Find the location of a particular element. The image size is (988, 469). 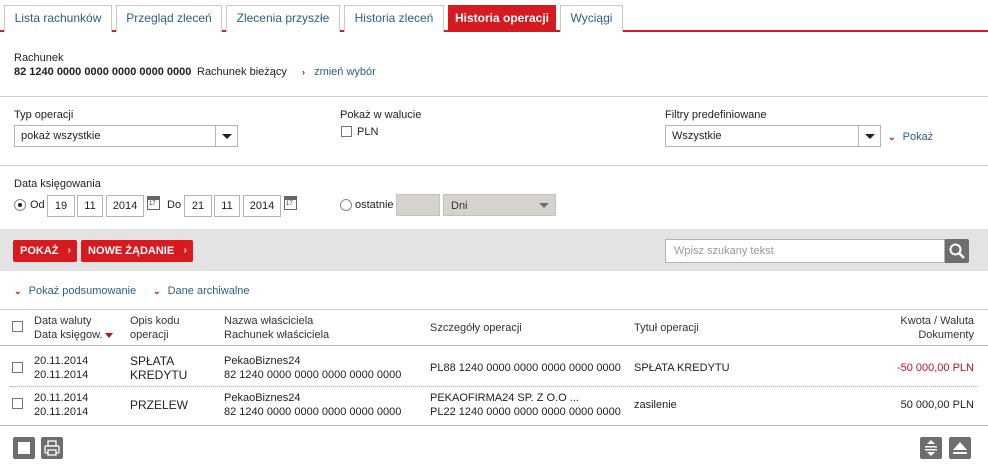

operation-type-label: Typ operacji is located at coordinates (44, 115).